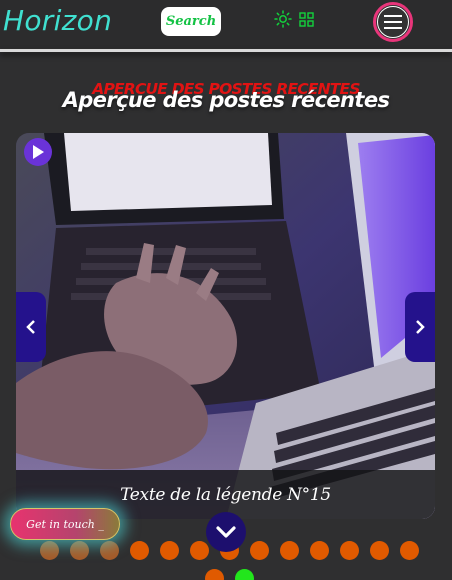 This screenshot has width=452, height=580. What do you see at coordinates (65, 524) in the screenshot?
I see `get-in-touch-button: Get in touch _` at bounding box center [65, 524].